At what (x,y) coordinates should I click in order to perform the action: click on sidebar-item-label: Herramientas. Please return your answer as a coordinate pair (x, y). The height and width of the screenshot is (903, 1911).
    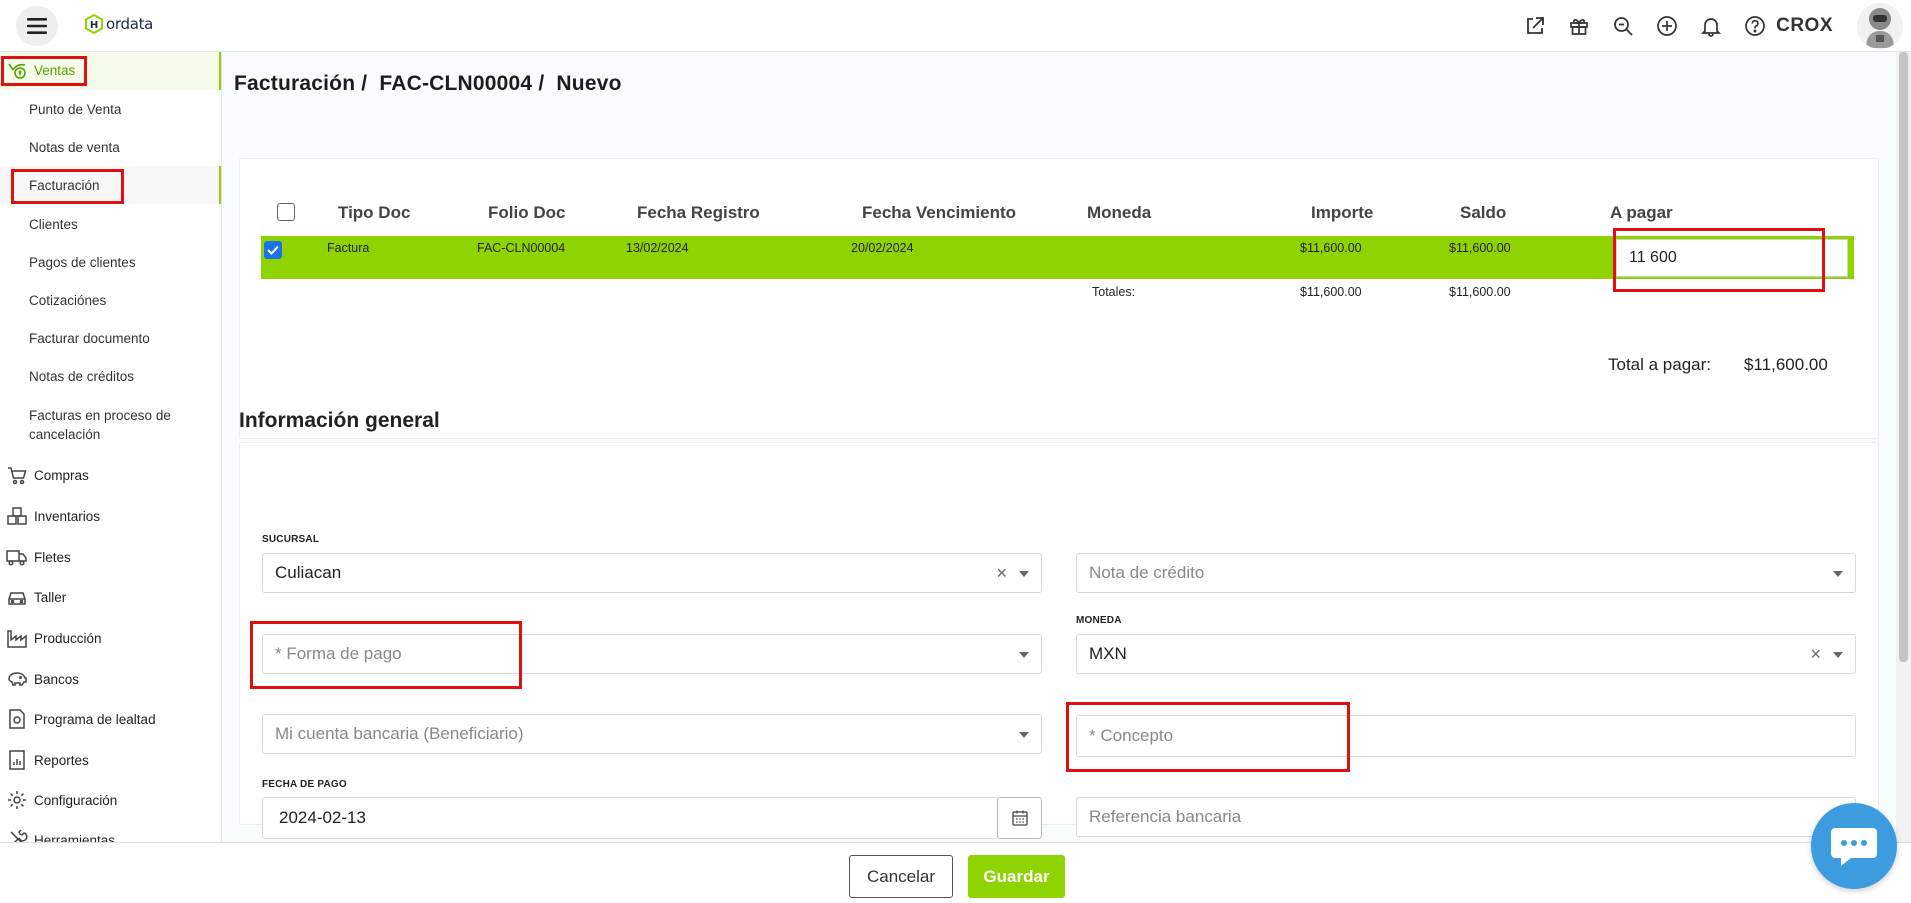
    Looking at the image, I should click on (75, 837).